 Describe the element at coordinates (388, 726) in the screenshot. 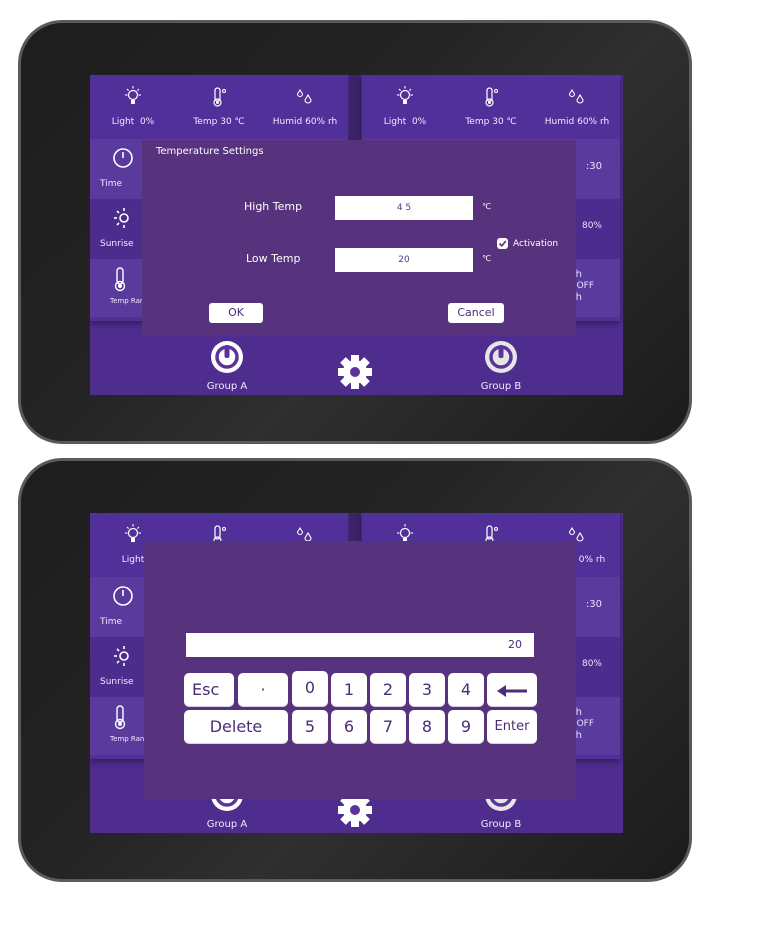

I see `key-7: 7` at that location.